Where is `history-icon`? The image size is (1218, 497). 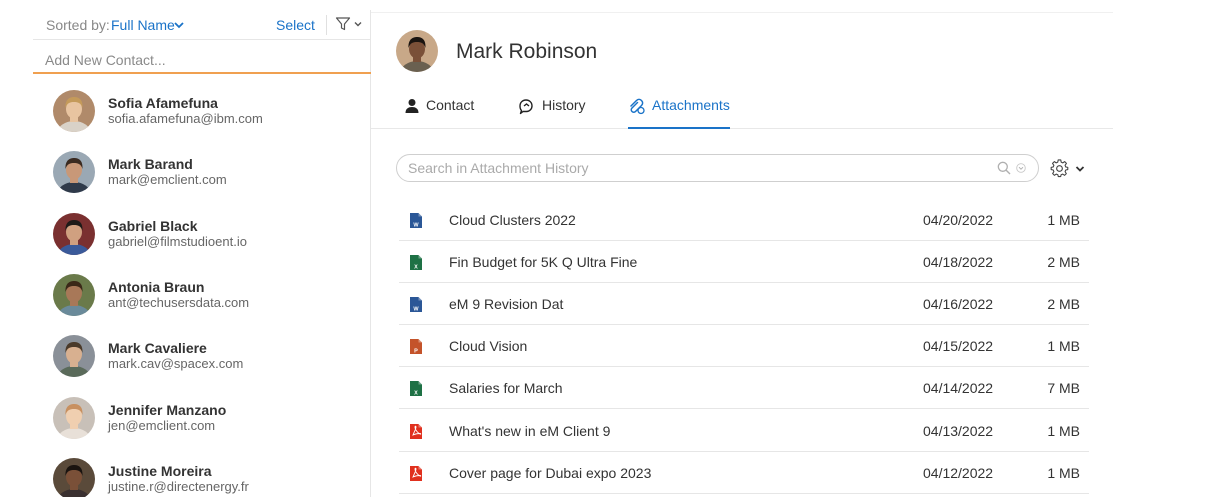
history-icon is located at coordinates (526, 107).